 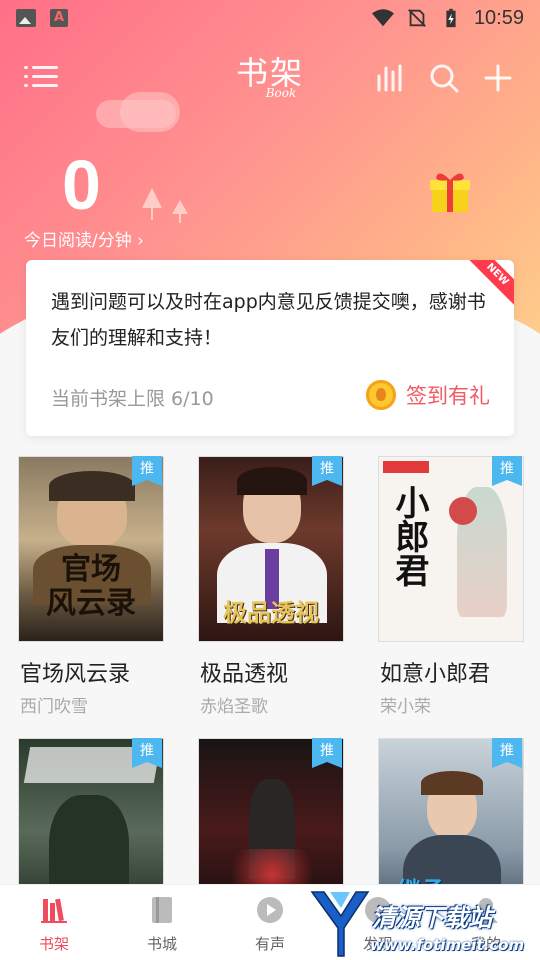 I want to click on book-author: 荣小荣, so click(x=405, y=707).